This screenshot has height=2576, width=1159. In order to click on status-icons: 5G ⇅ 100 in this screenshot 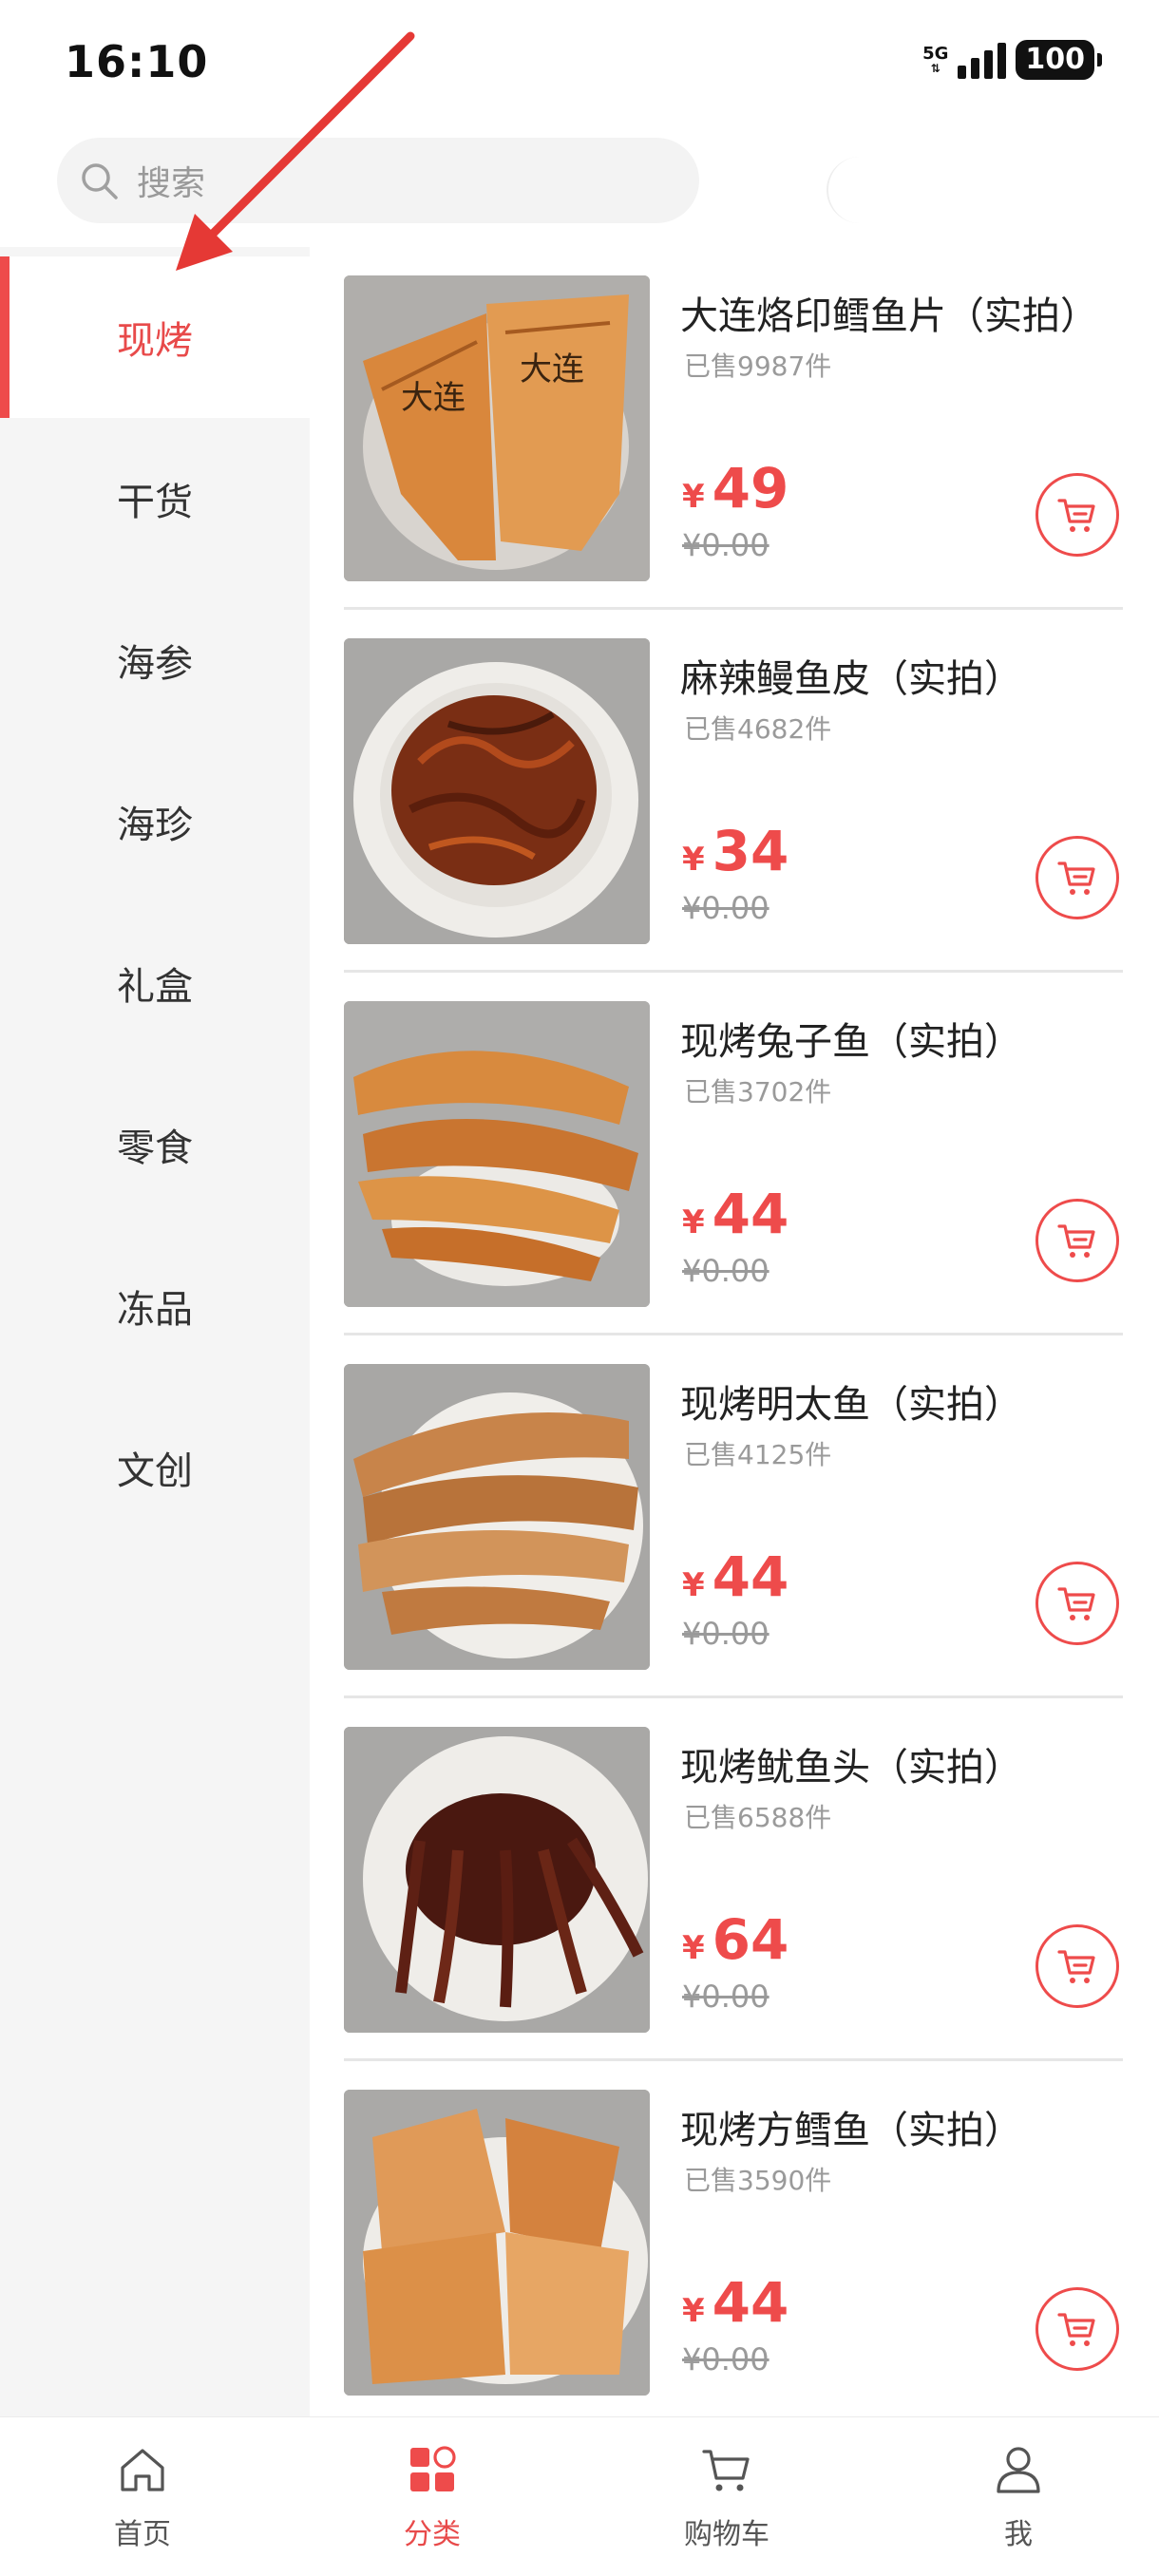, I will do `click(1012, 60)`.